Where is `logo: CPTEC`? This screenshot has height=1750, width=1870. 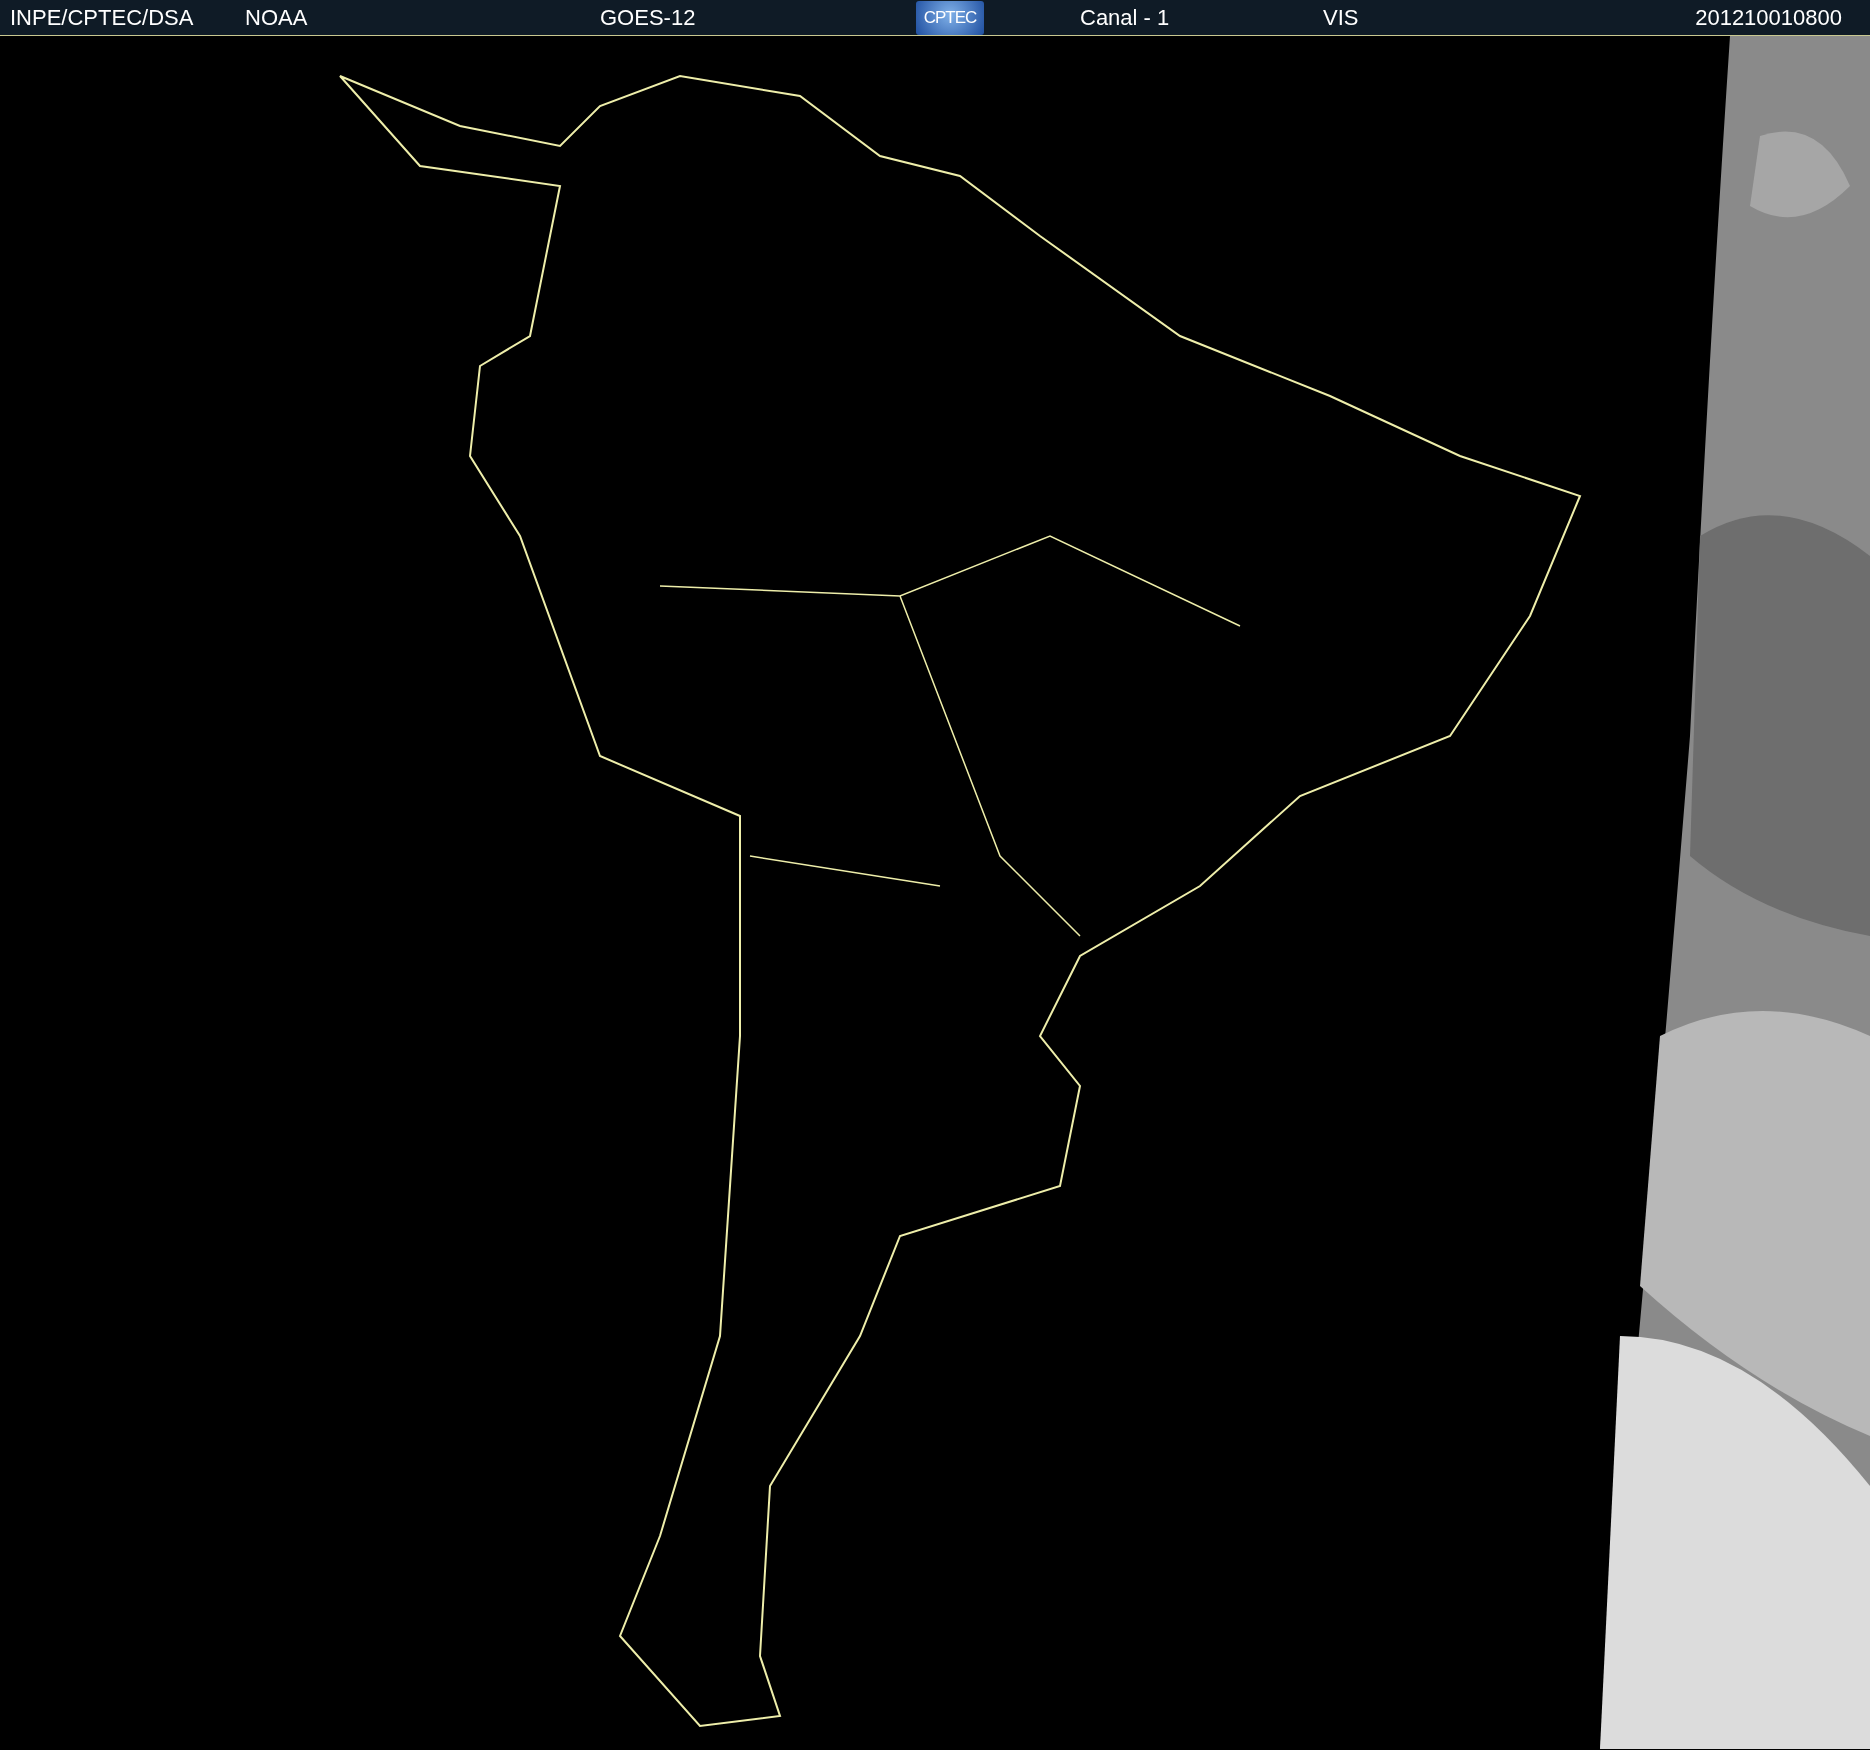 logo: CPTEC is located at coordinates (950, 17).